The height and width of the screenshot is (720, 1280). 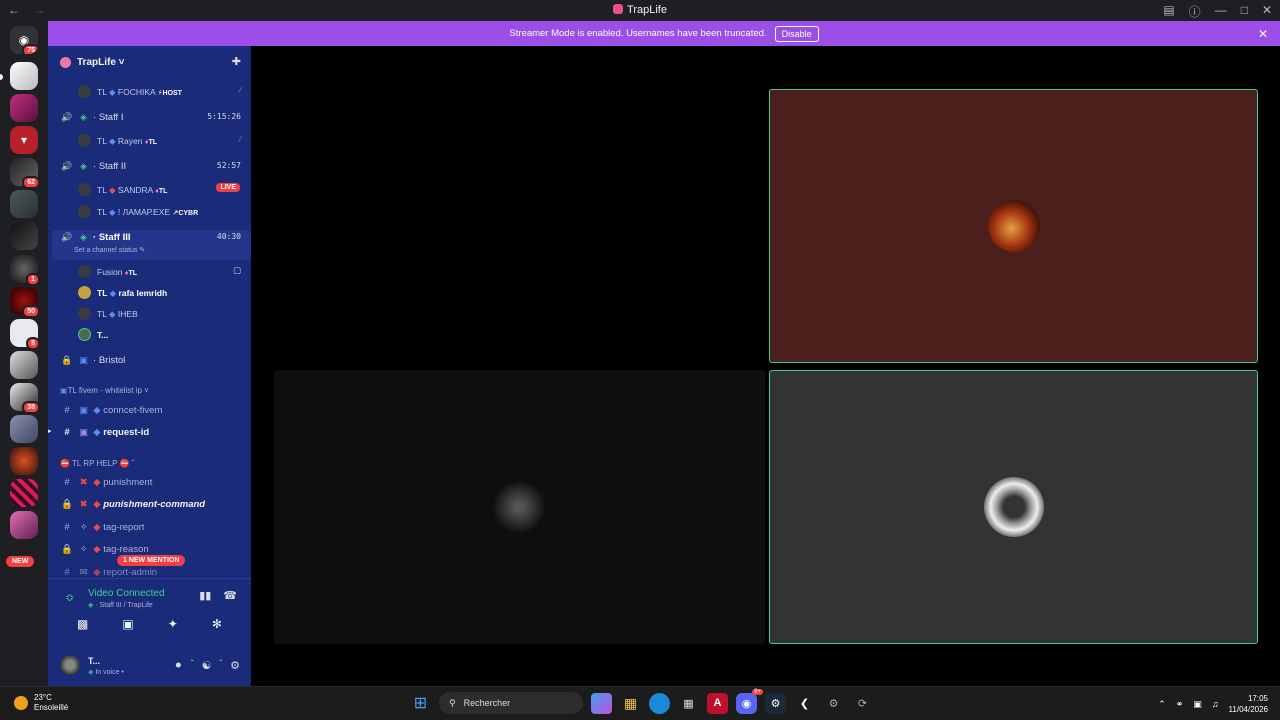 What do you see at coordinates (127, 624) in the screenshot?
I see `screen-share-icon: ▣` at bounding box center [127, 624].